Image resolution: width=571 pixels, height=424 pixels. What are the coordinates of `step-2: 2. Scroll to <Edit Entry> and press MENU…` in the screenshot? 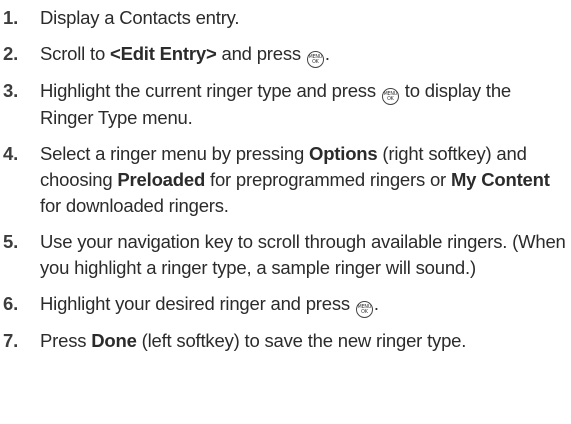 It's located at (285, 54).